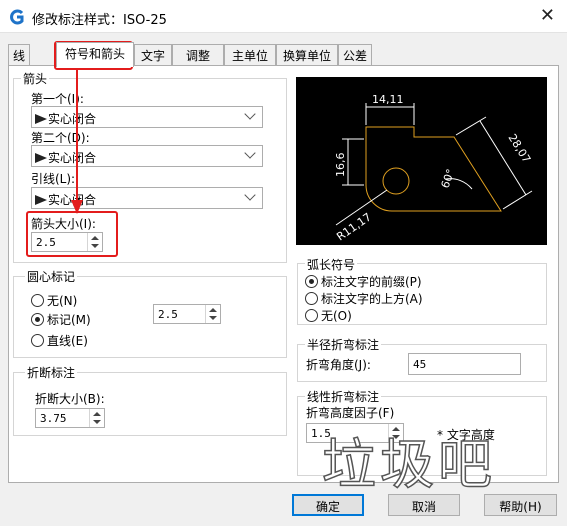 This screenshot has height=526, width=567. I want to click on tab-symbols-arrows: 符号和箭头, so click(95, 54).